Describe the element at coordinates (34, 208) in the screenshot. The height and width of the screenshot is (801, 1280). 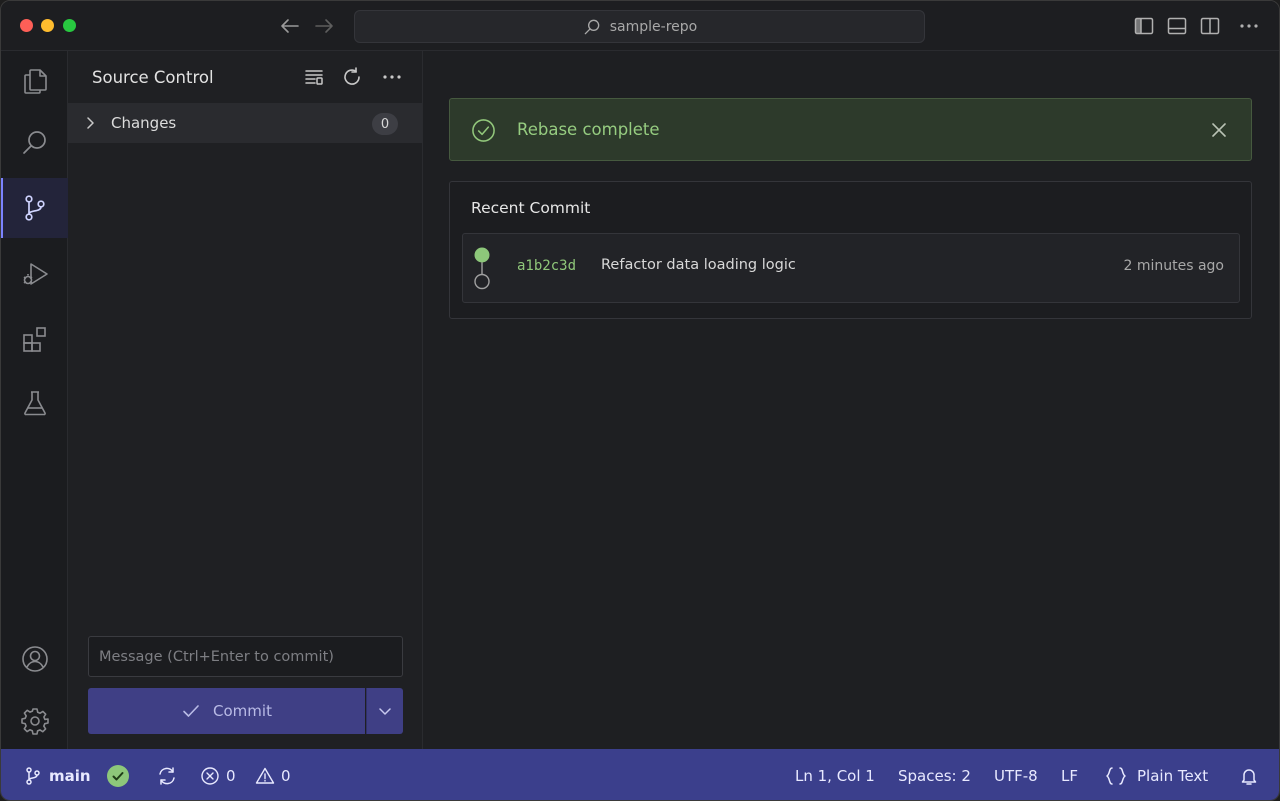
I see `source-control-icon` at that location.